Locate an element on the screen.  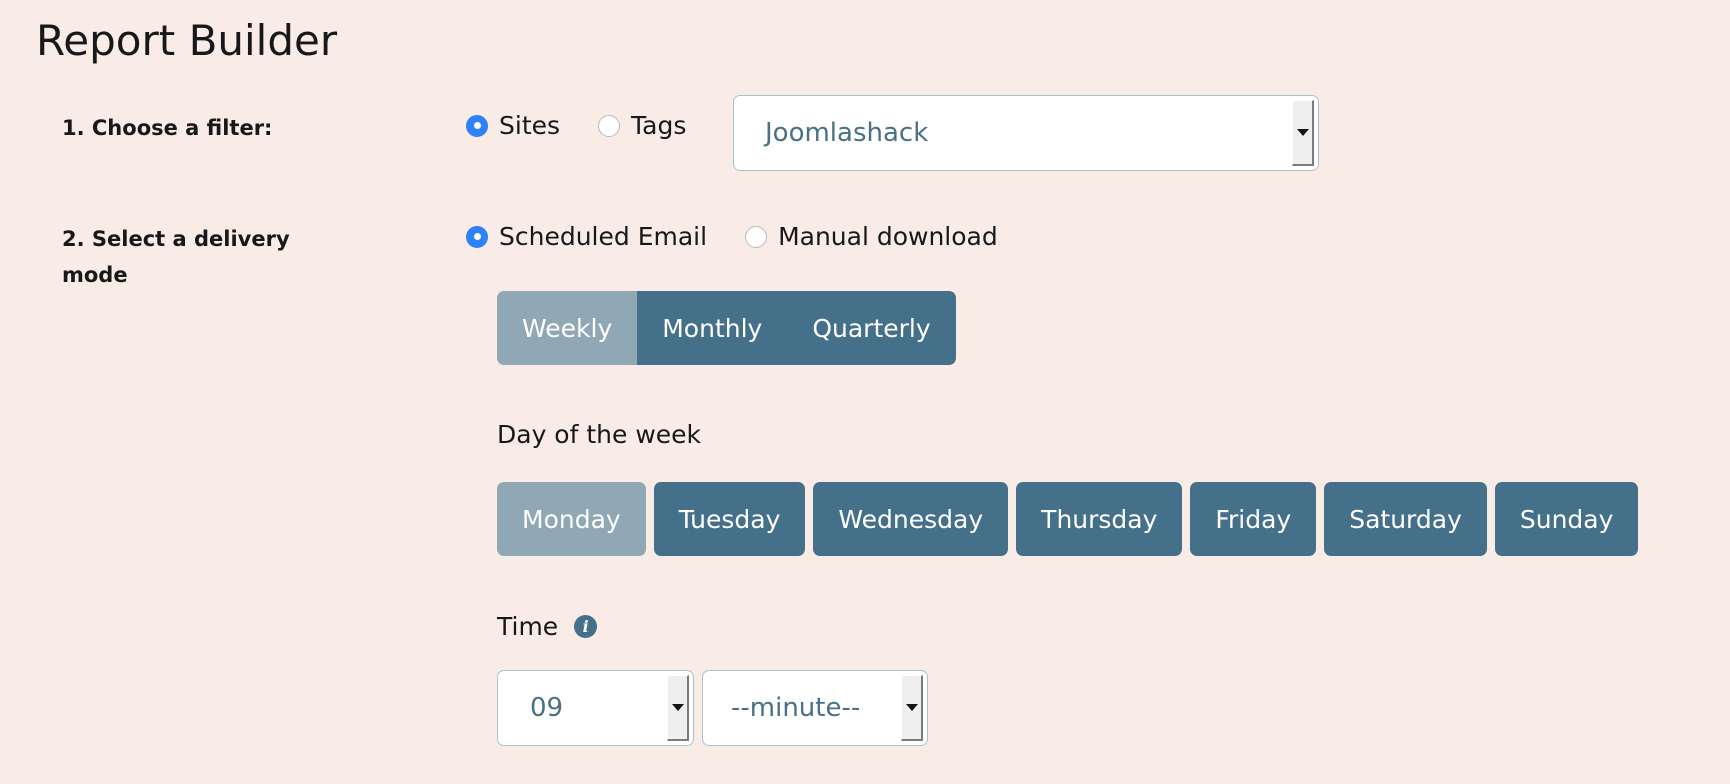
hour-select-arrow-button is located at coordinates (678, 708).